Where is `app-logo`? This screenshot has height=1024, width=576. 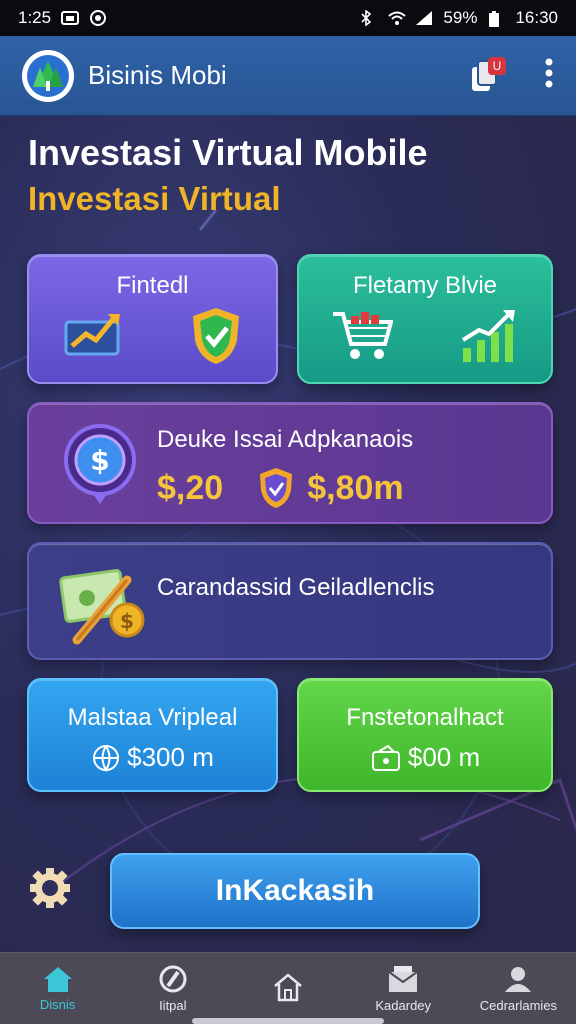
app-logo is located at coordinates (48, 75).